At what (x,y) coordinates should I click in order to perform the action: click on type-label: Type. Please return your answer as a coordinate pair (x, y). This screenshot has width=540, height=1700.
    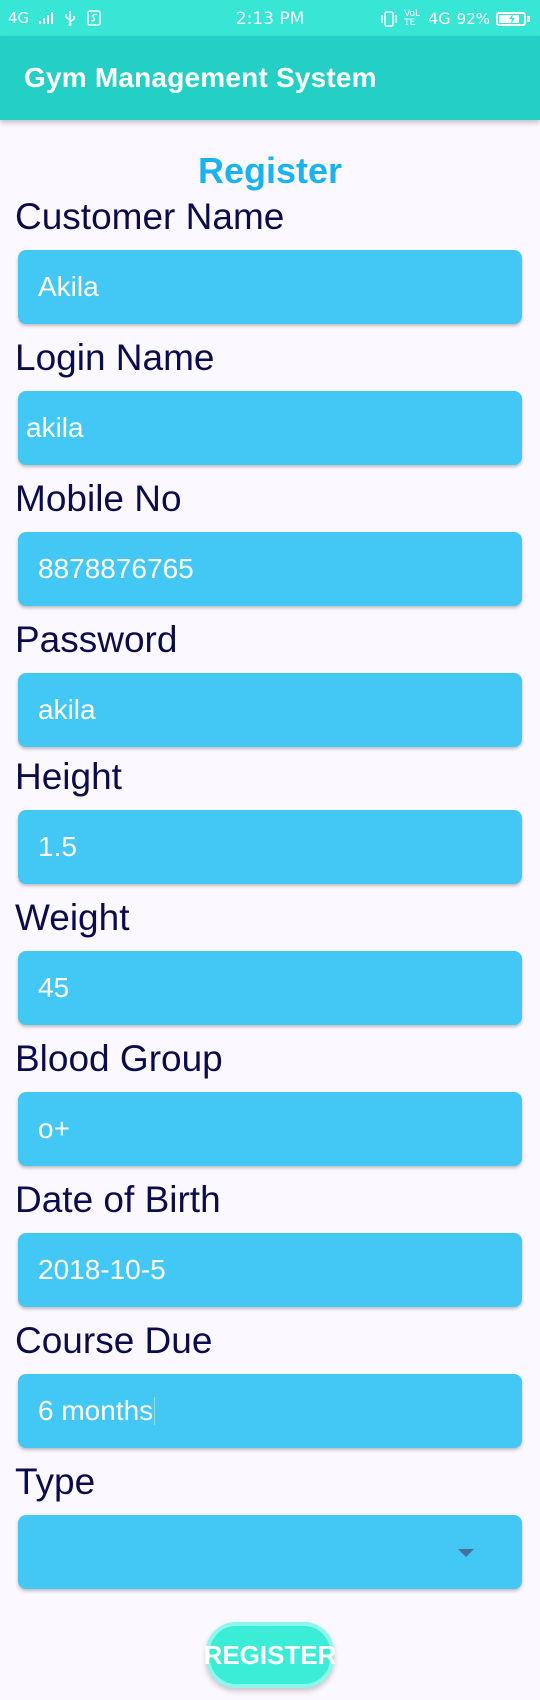
    Looking at the image, I should click on (55, 1481).